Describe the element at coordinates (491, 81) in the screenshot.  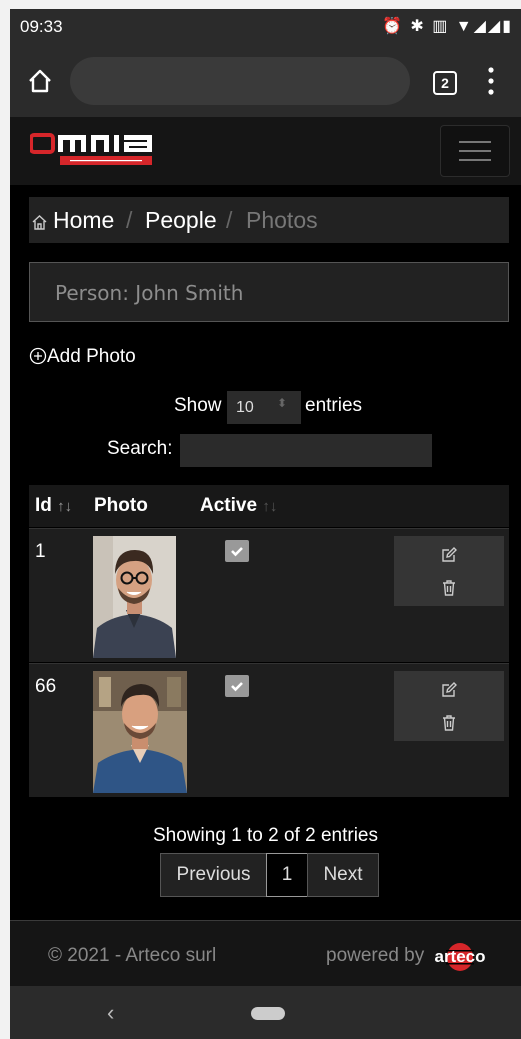
I see `more-options-icon` at that location.